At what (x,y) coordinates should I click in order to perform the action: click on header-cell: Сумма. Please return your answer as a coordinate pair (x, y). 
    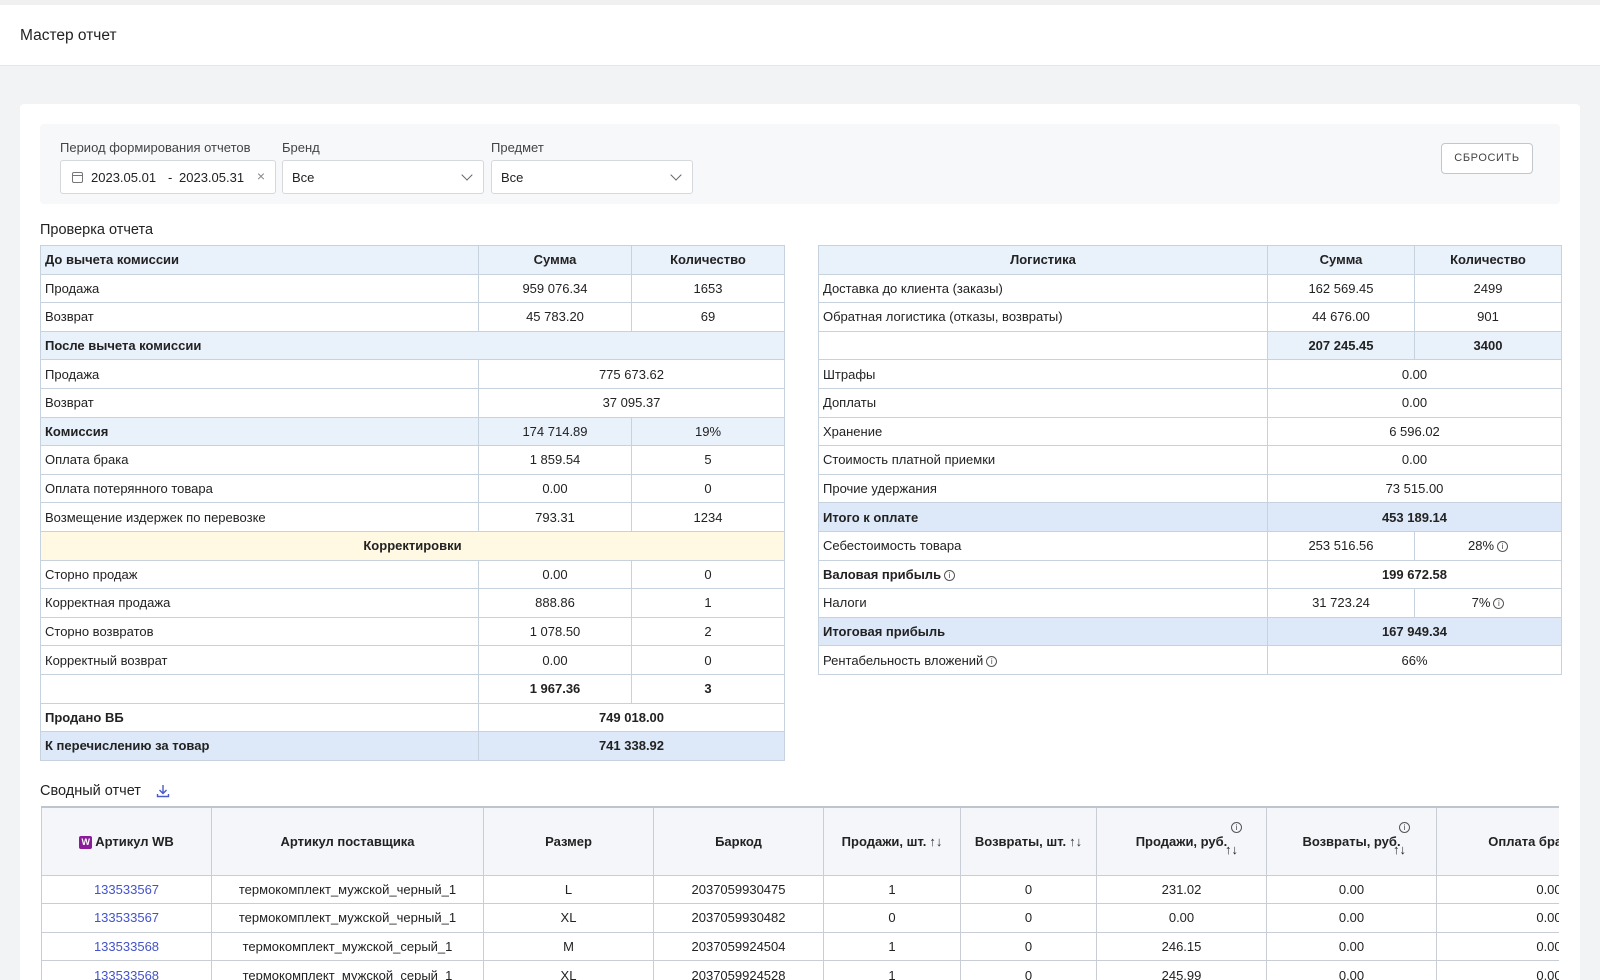
    Looking at the image, I should click on (555, 260).